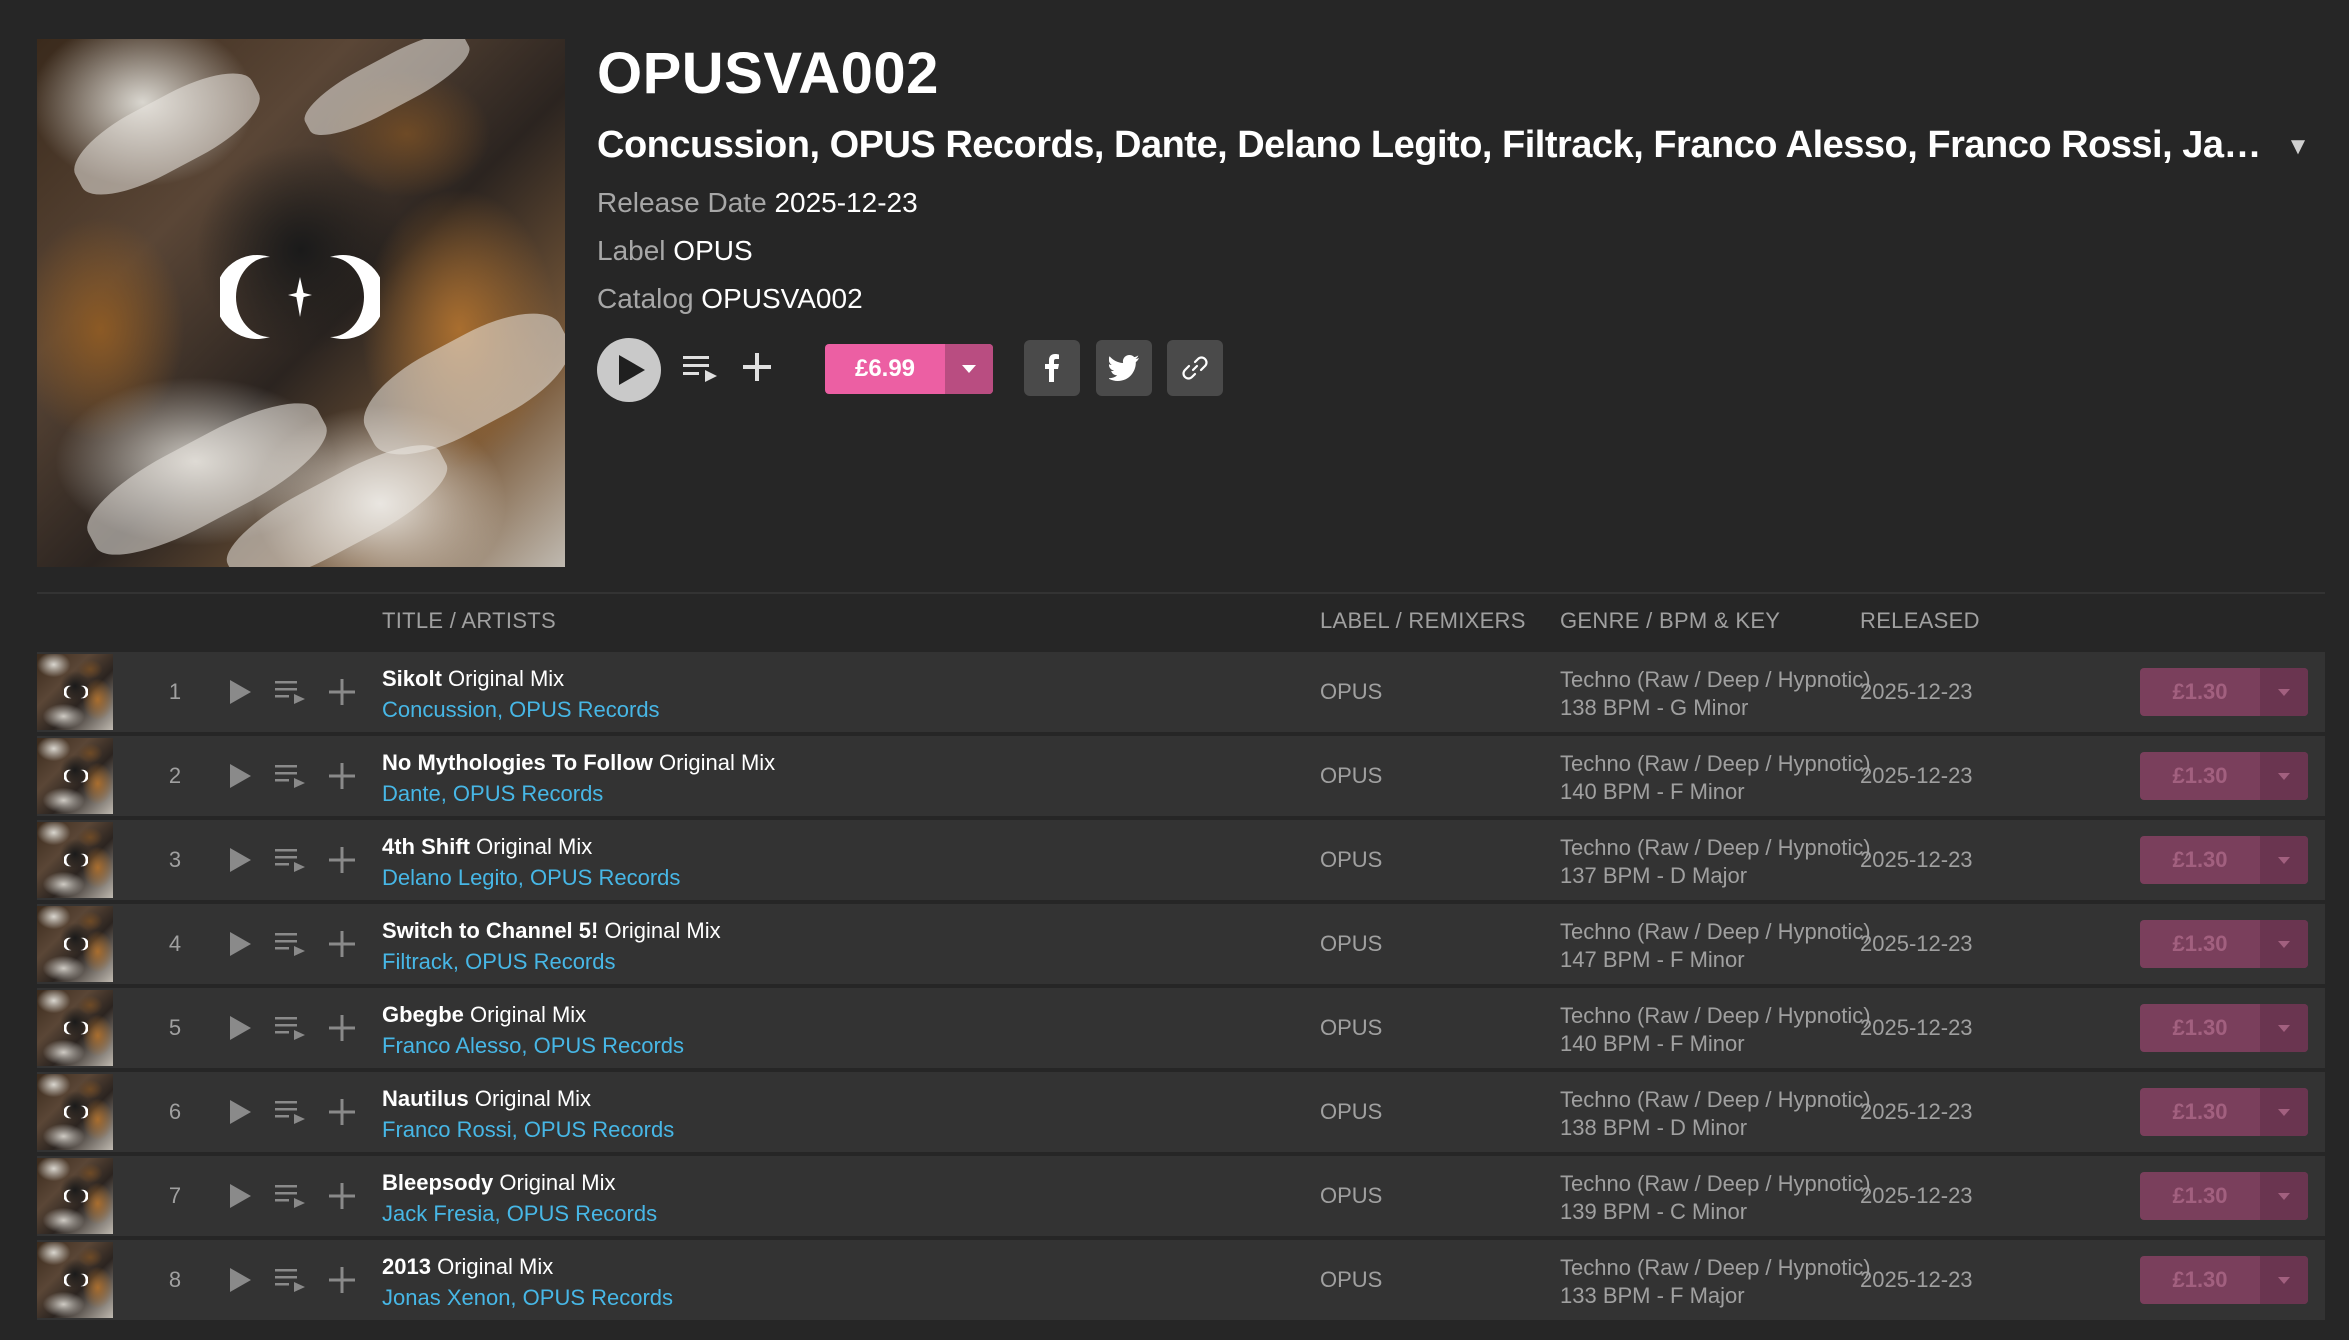 This screenshot has height=1340, width=2349. Describe the element at coordinates (1195, 368) in the screenshot. I see `copy-link-button` at that location.